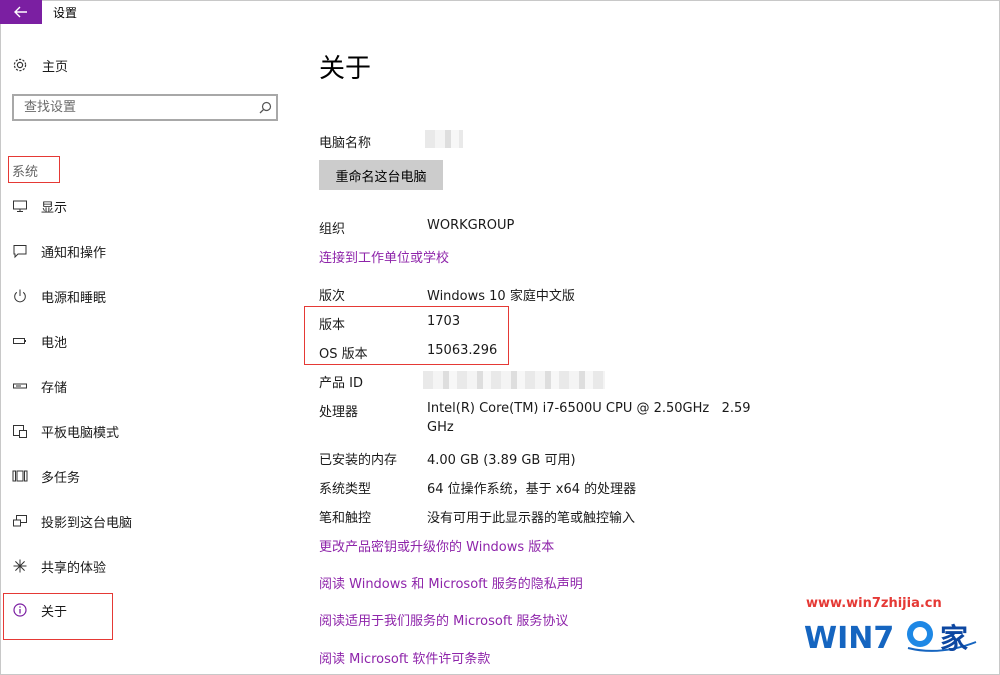 The width and height of the screenshot is (1000, 675). What do you see at coordinates (332, 229) in the screenshot?
I see `org-label: 组织` at bounding box center [332, 229].